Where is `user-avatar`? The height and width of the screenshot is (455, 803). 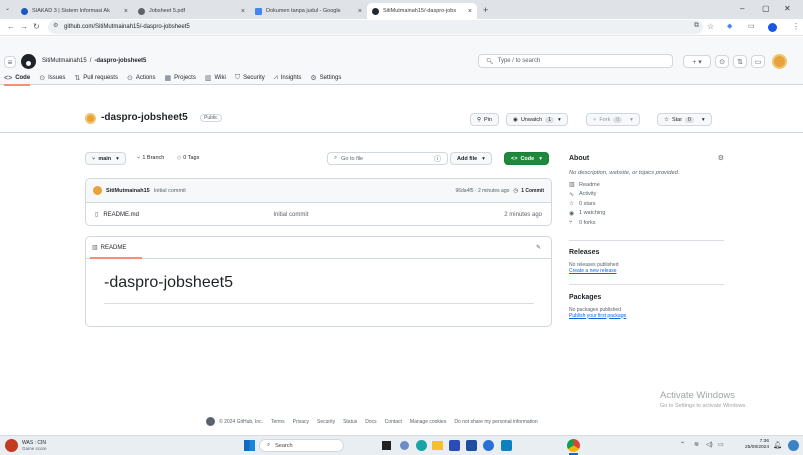
user-avatar is located at coordinates (779, 61).